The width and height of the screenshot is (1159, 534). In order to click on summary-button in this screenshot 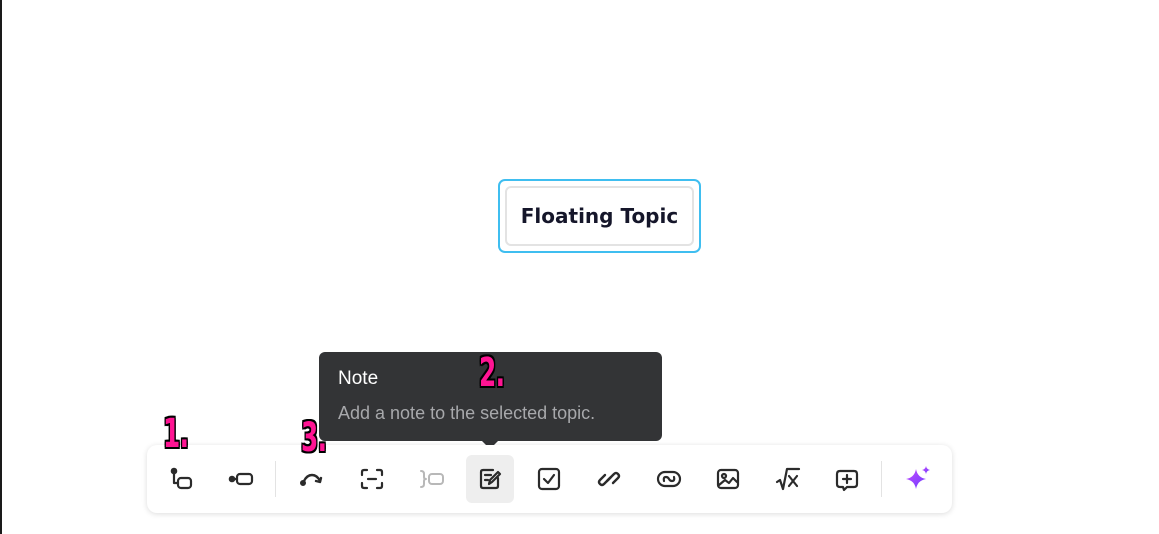, I will do `click(432, 479)`.